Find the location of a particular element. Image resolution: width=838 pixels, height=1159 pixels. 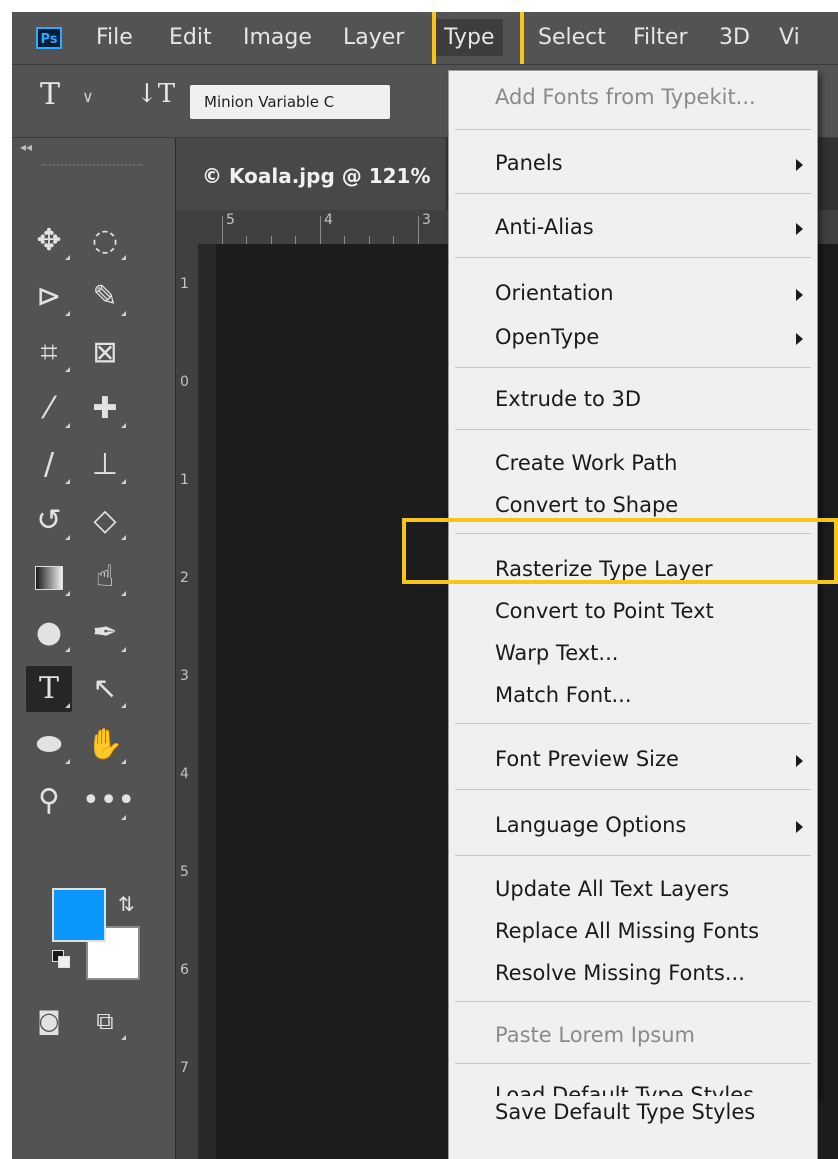

menu-image: Image is located at coordinates (277, 37).